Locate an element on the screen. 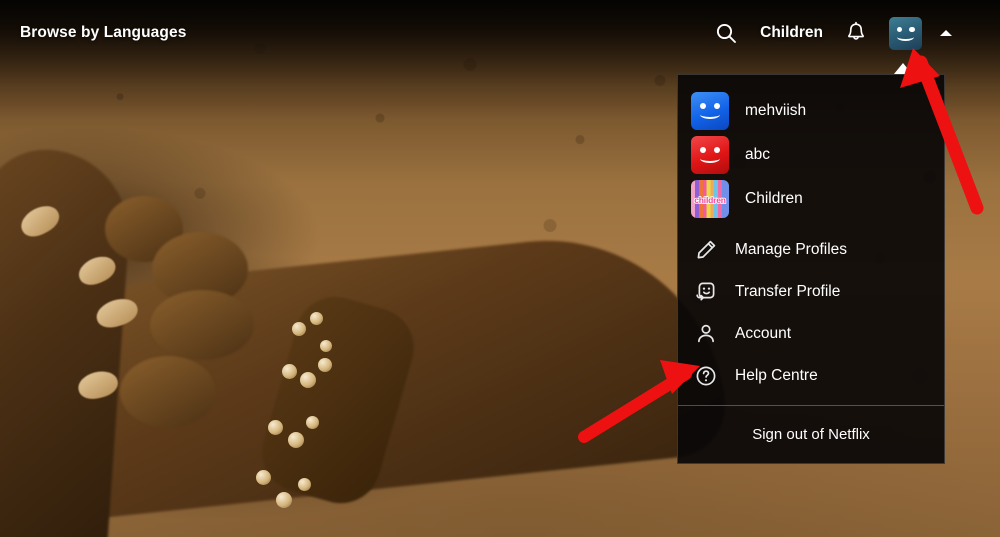 Image resolution: width=1000 pixels, height=537 pixels. menu-item-account: Account is located at coordinates (811, 334).